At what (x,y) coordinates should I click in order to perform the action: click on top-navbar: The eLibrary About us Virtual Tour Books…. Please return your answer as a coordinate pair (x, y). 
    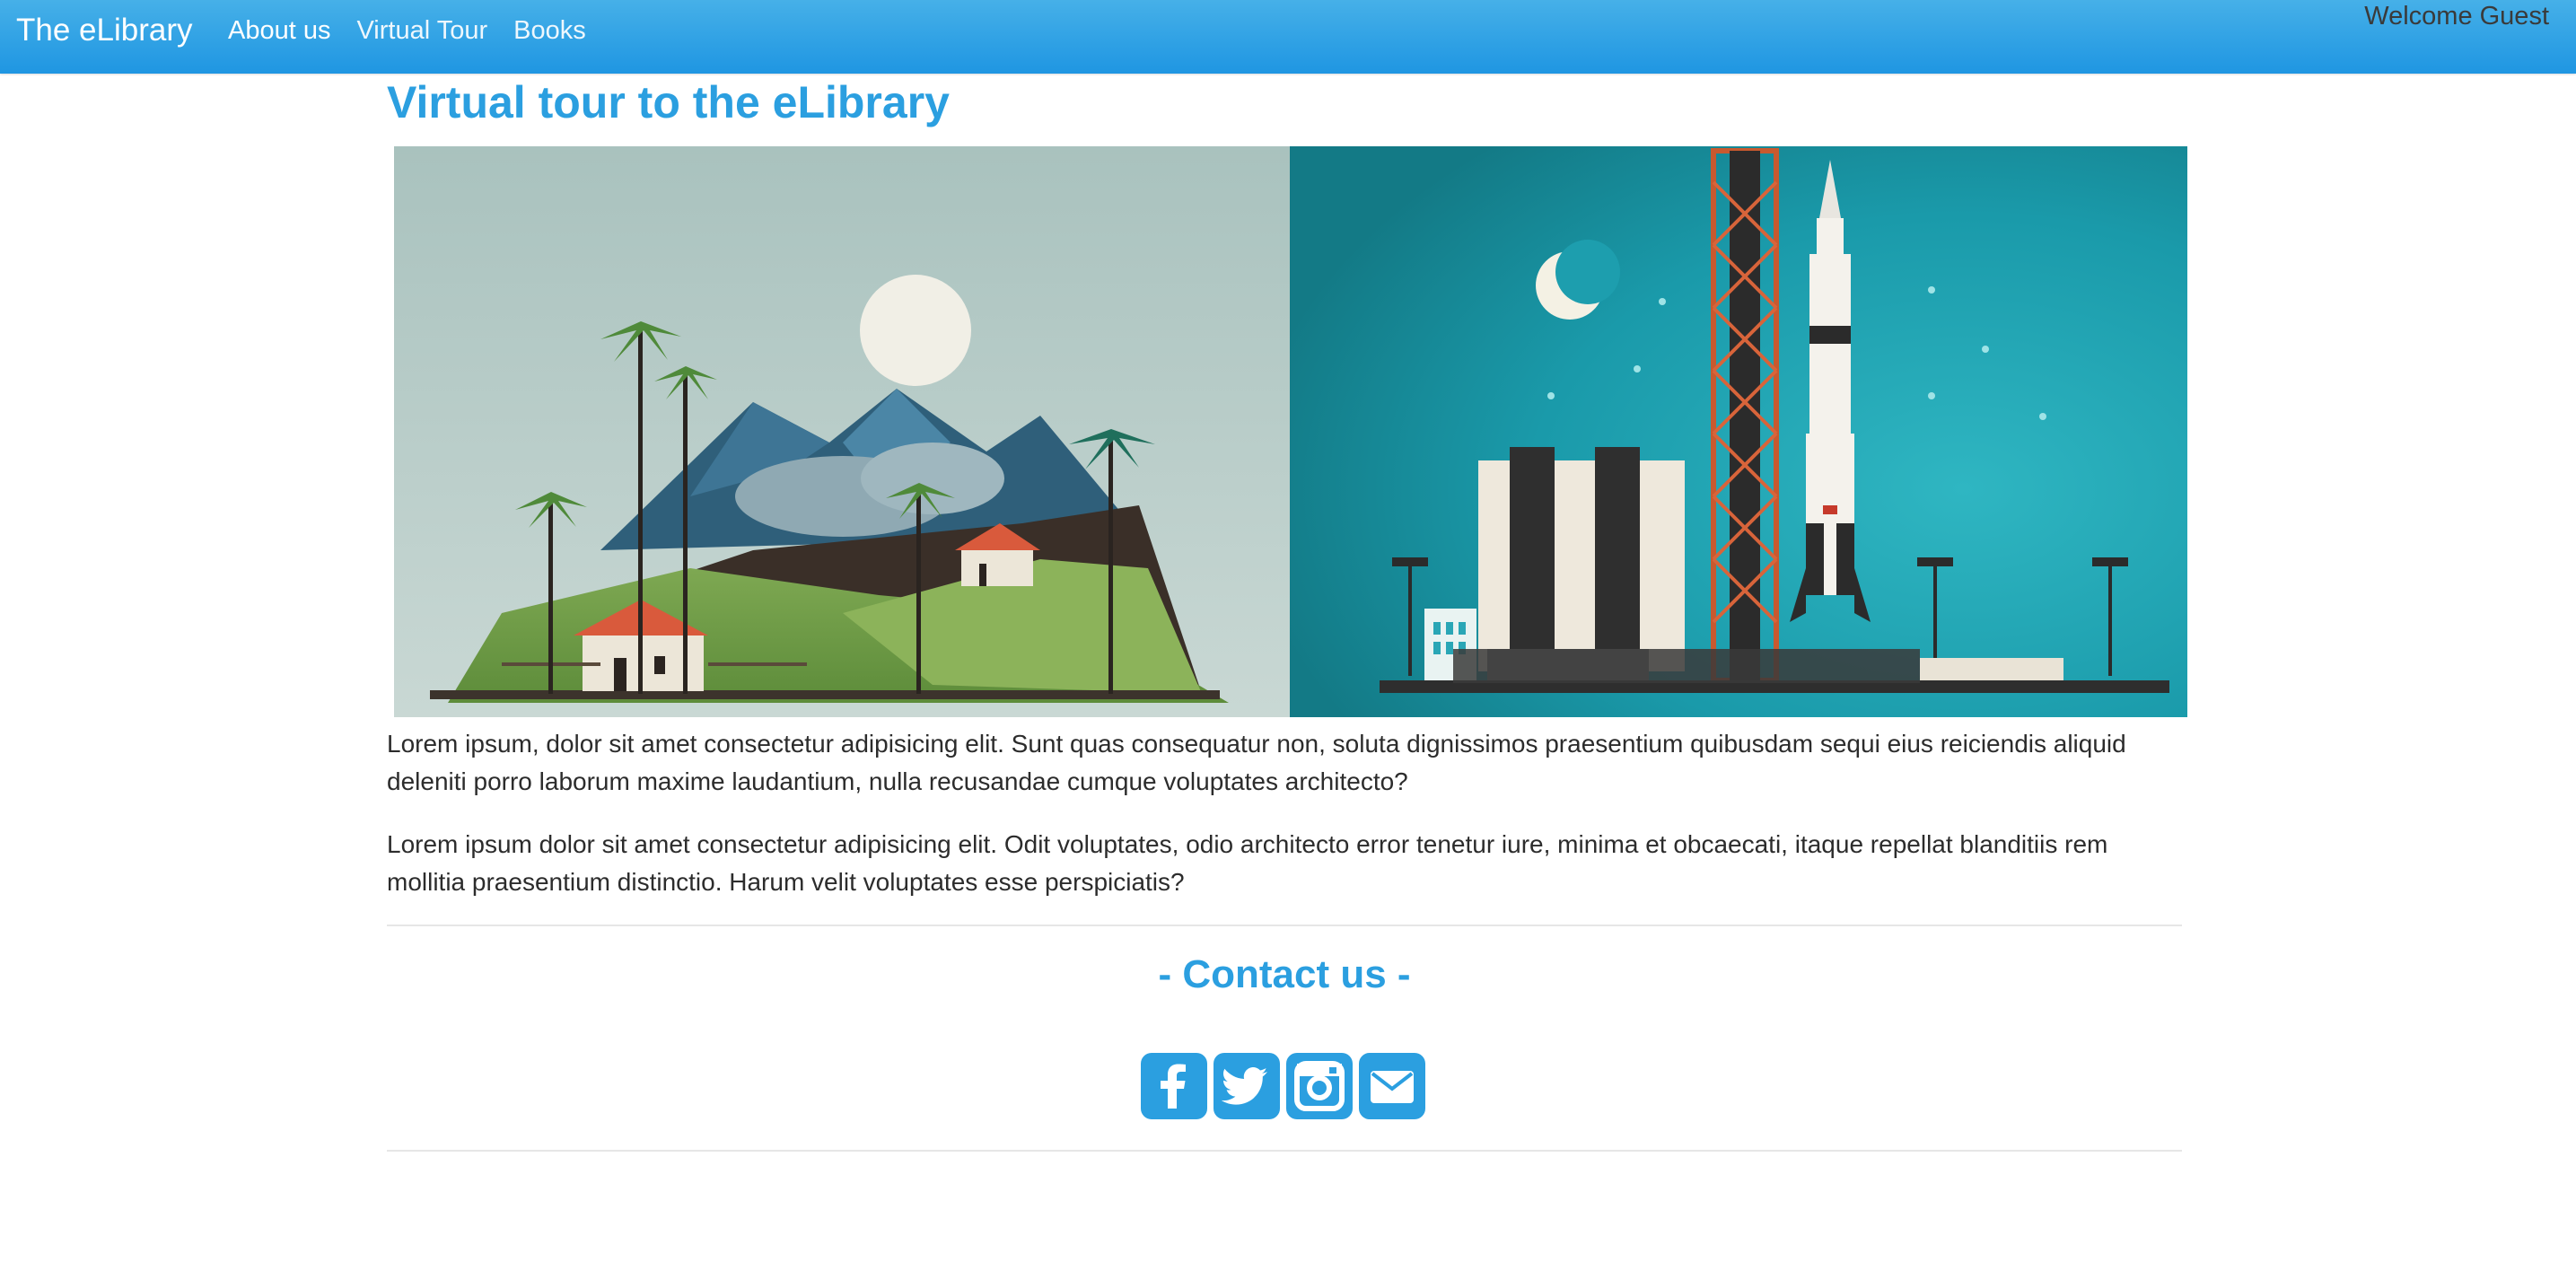
    Looking at the image, I should click on (1288, 37).